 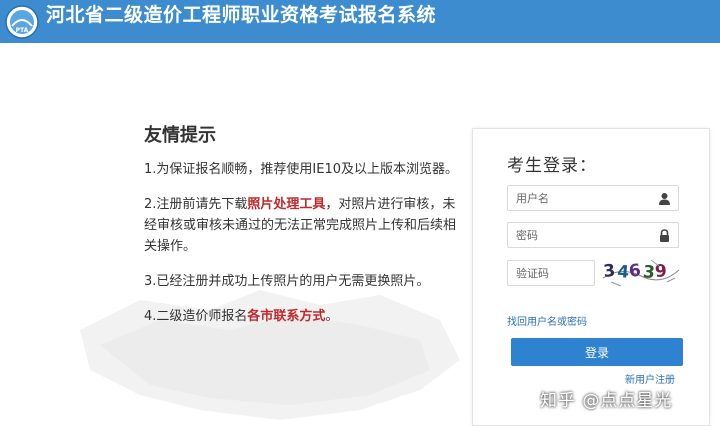 What do you see at coordinates (22, 30) in the screenshot?
I see `logo-text: PTA` at bounding box center [22, 30].